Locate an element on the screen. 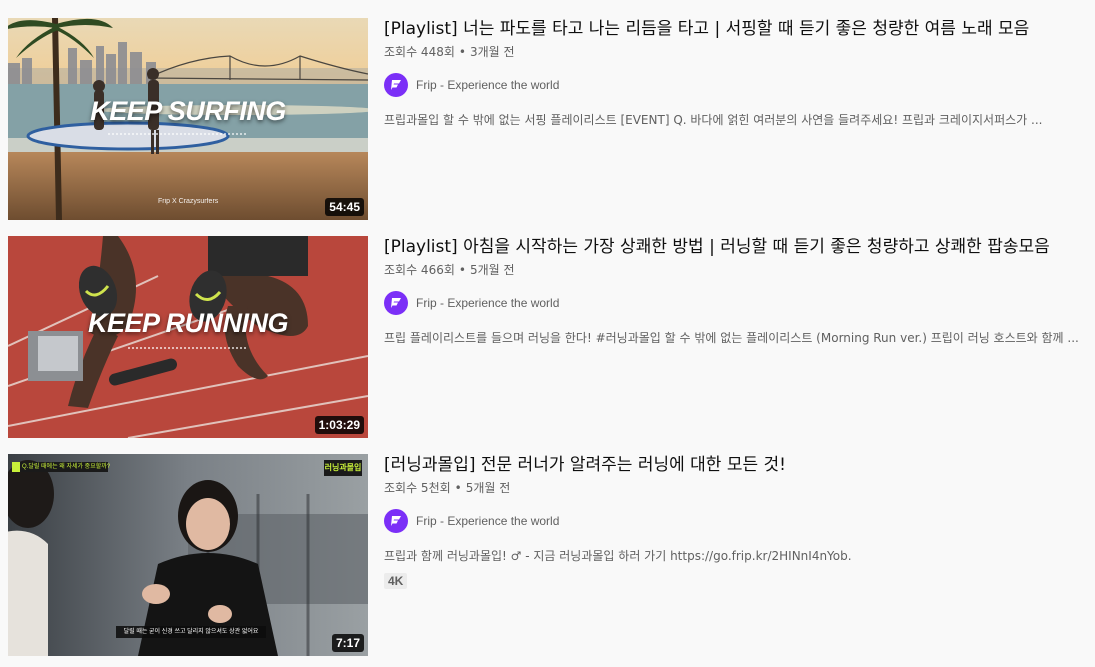 Image resolution: width=1095 pixels, height=667 pixels. thumbnail-headline: KEEP SURFING is located at coordinates (188, 111).